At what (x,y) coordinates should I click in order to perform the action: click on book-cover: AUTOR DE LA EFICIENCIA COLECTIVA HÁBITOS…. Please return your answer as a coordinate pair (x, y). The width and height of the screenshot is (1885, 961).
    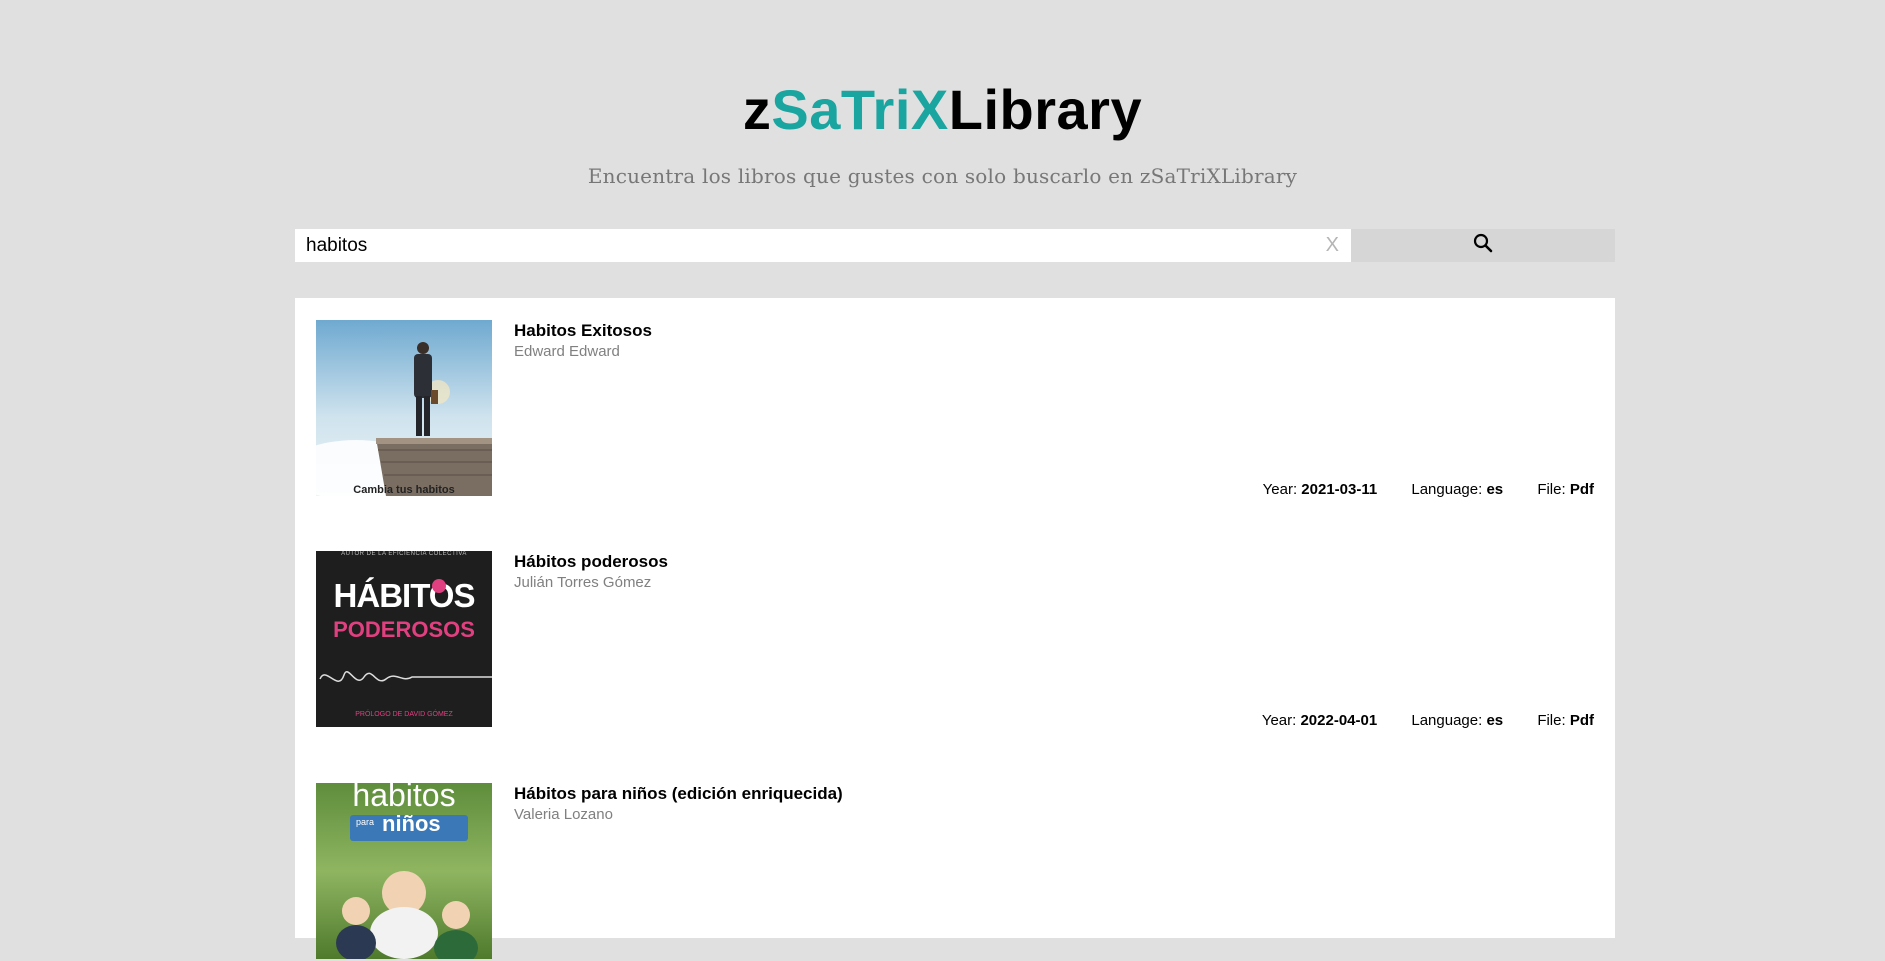
    Looking at the image, I should click on (404, 639).